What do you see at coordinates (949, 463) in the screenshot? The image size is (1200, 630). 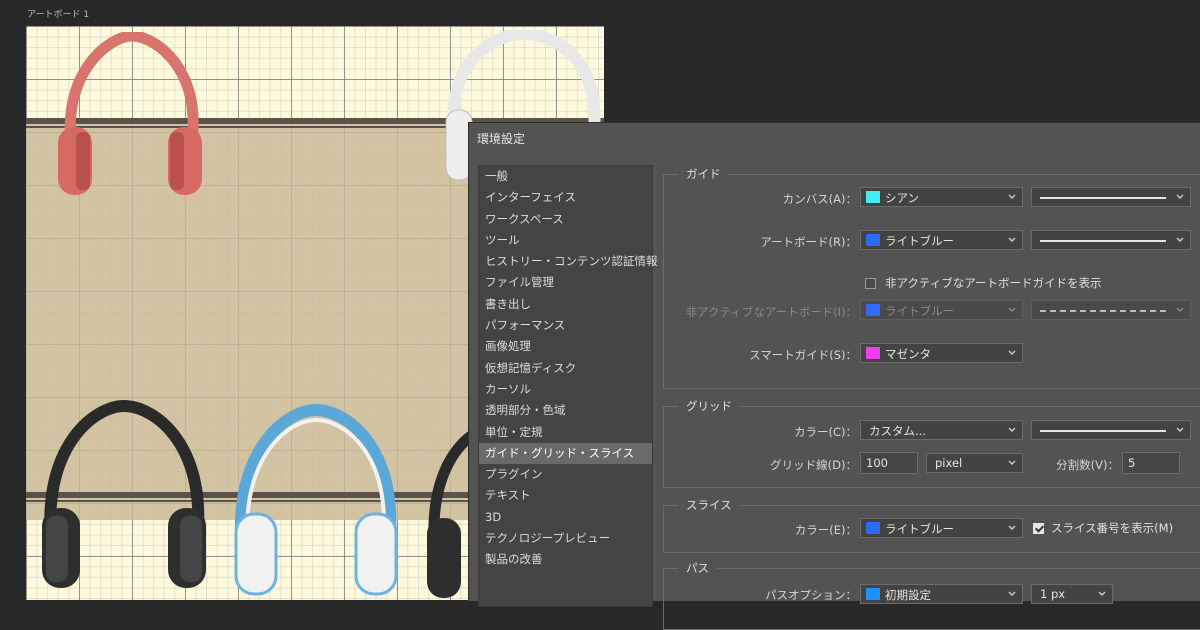 I see `gridline-unit-value: pixel` at bounding box center [949, 463].